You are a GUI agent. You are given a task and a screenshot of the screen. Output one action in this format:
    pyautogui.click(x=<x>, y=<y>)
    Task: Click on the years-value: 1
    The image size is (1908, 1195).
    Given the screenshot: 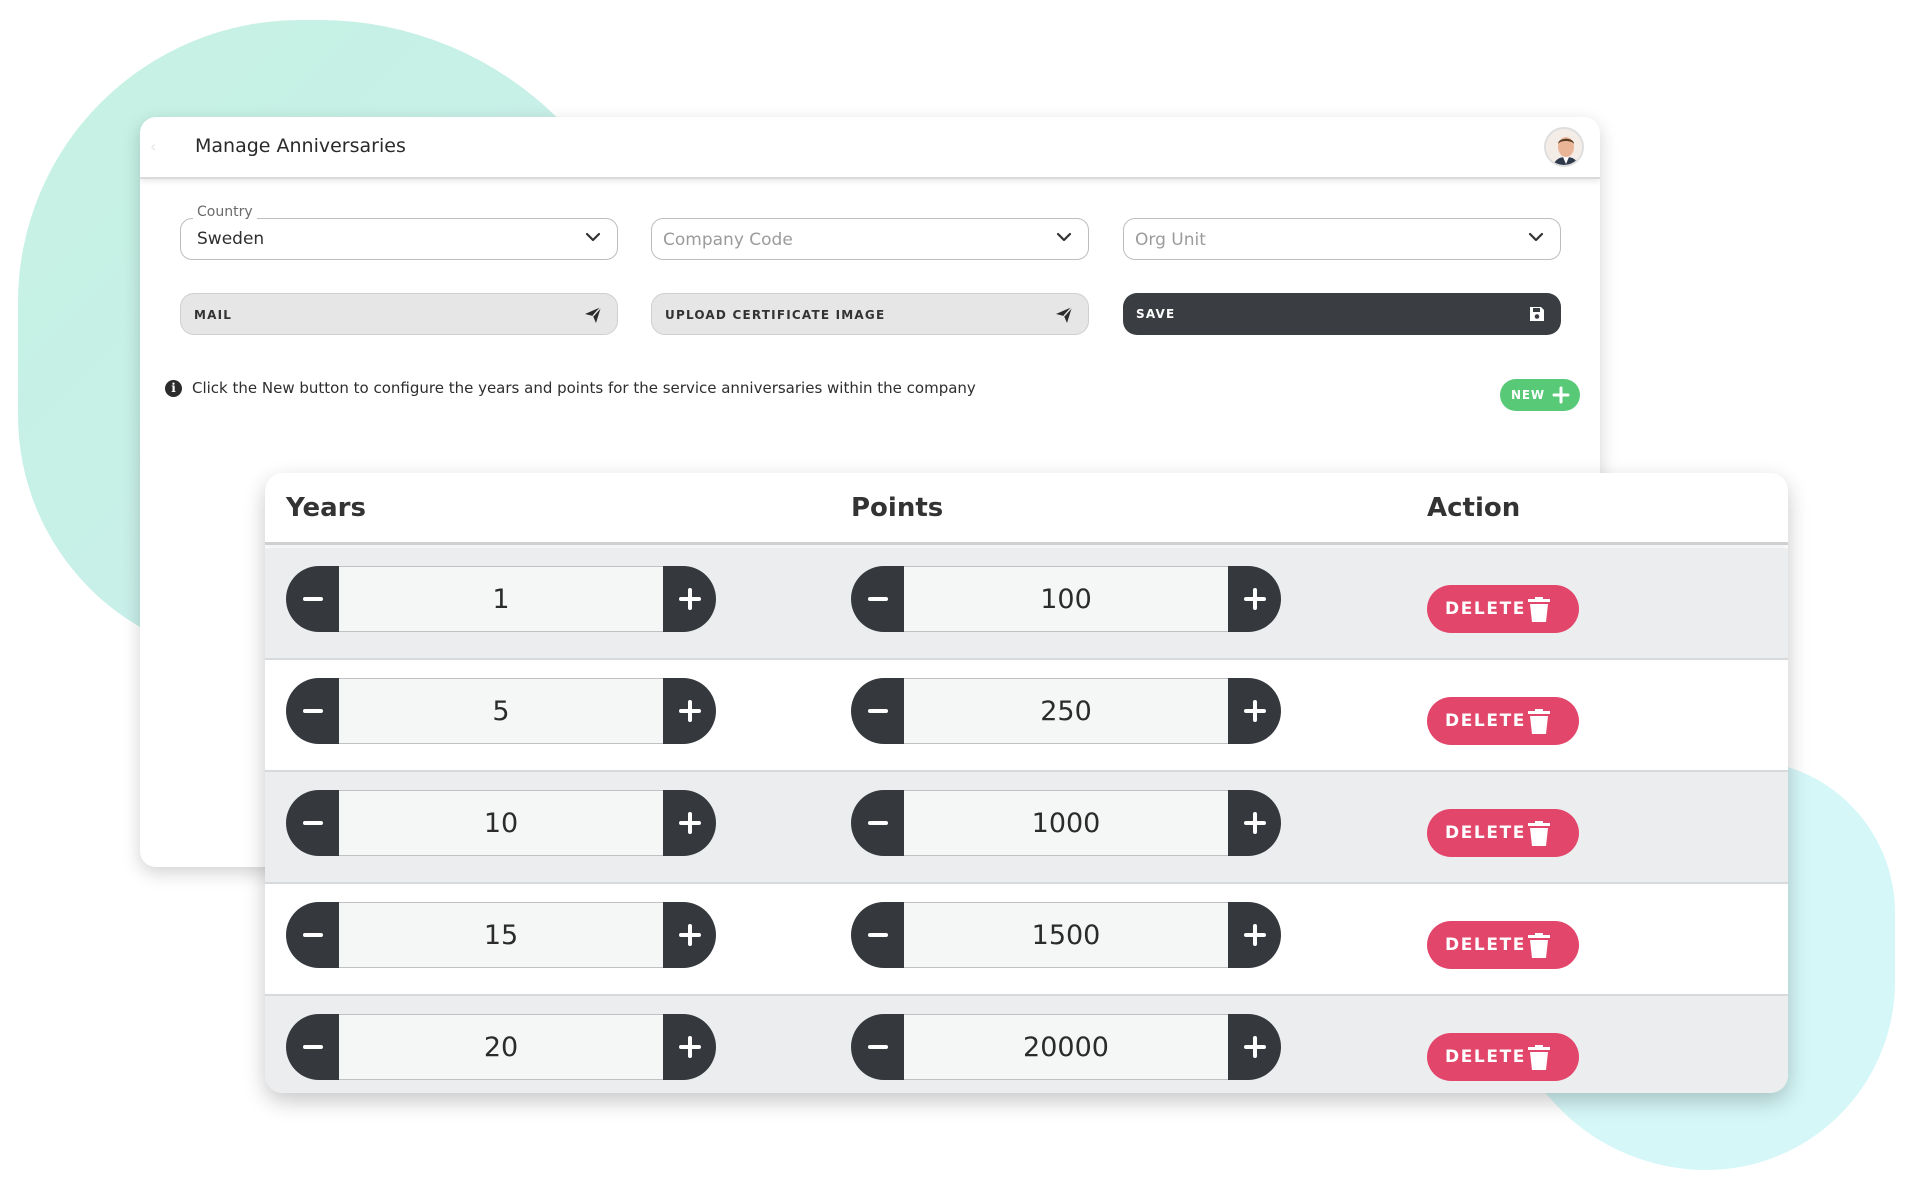 What is the action you would take?
    pyautogui.click(x=501, y=599)
    